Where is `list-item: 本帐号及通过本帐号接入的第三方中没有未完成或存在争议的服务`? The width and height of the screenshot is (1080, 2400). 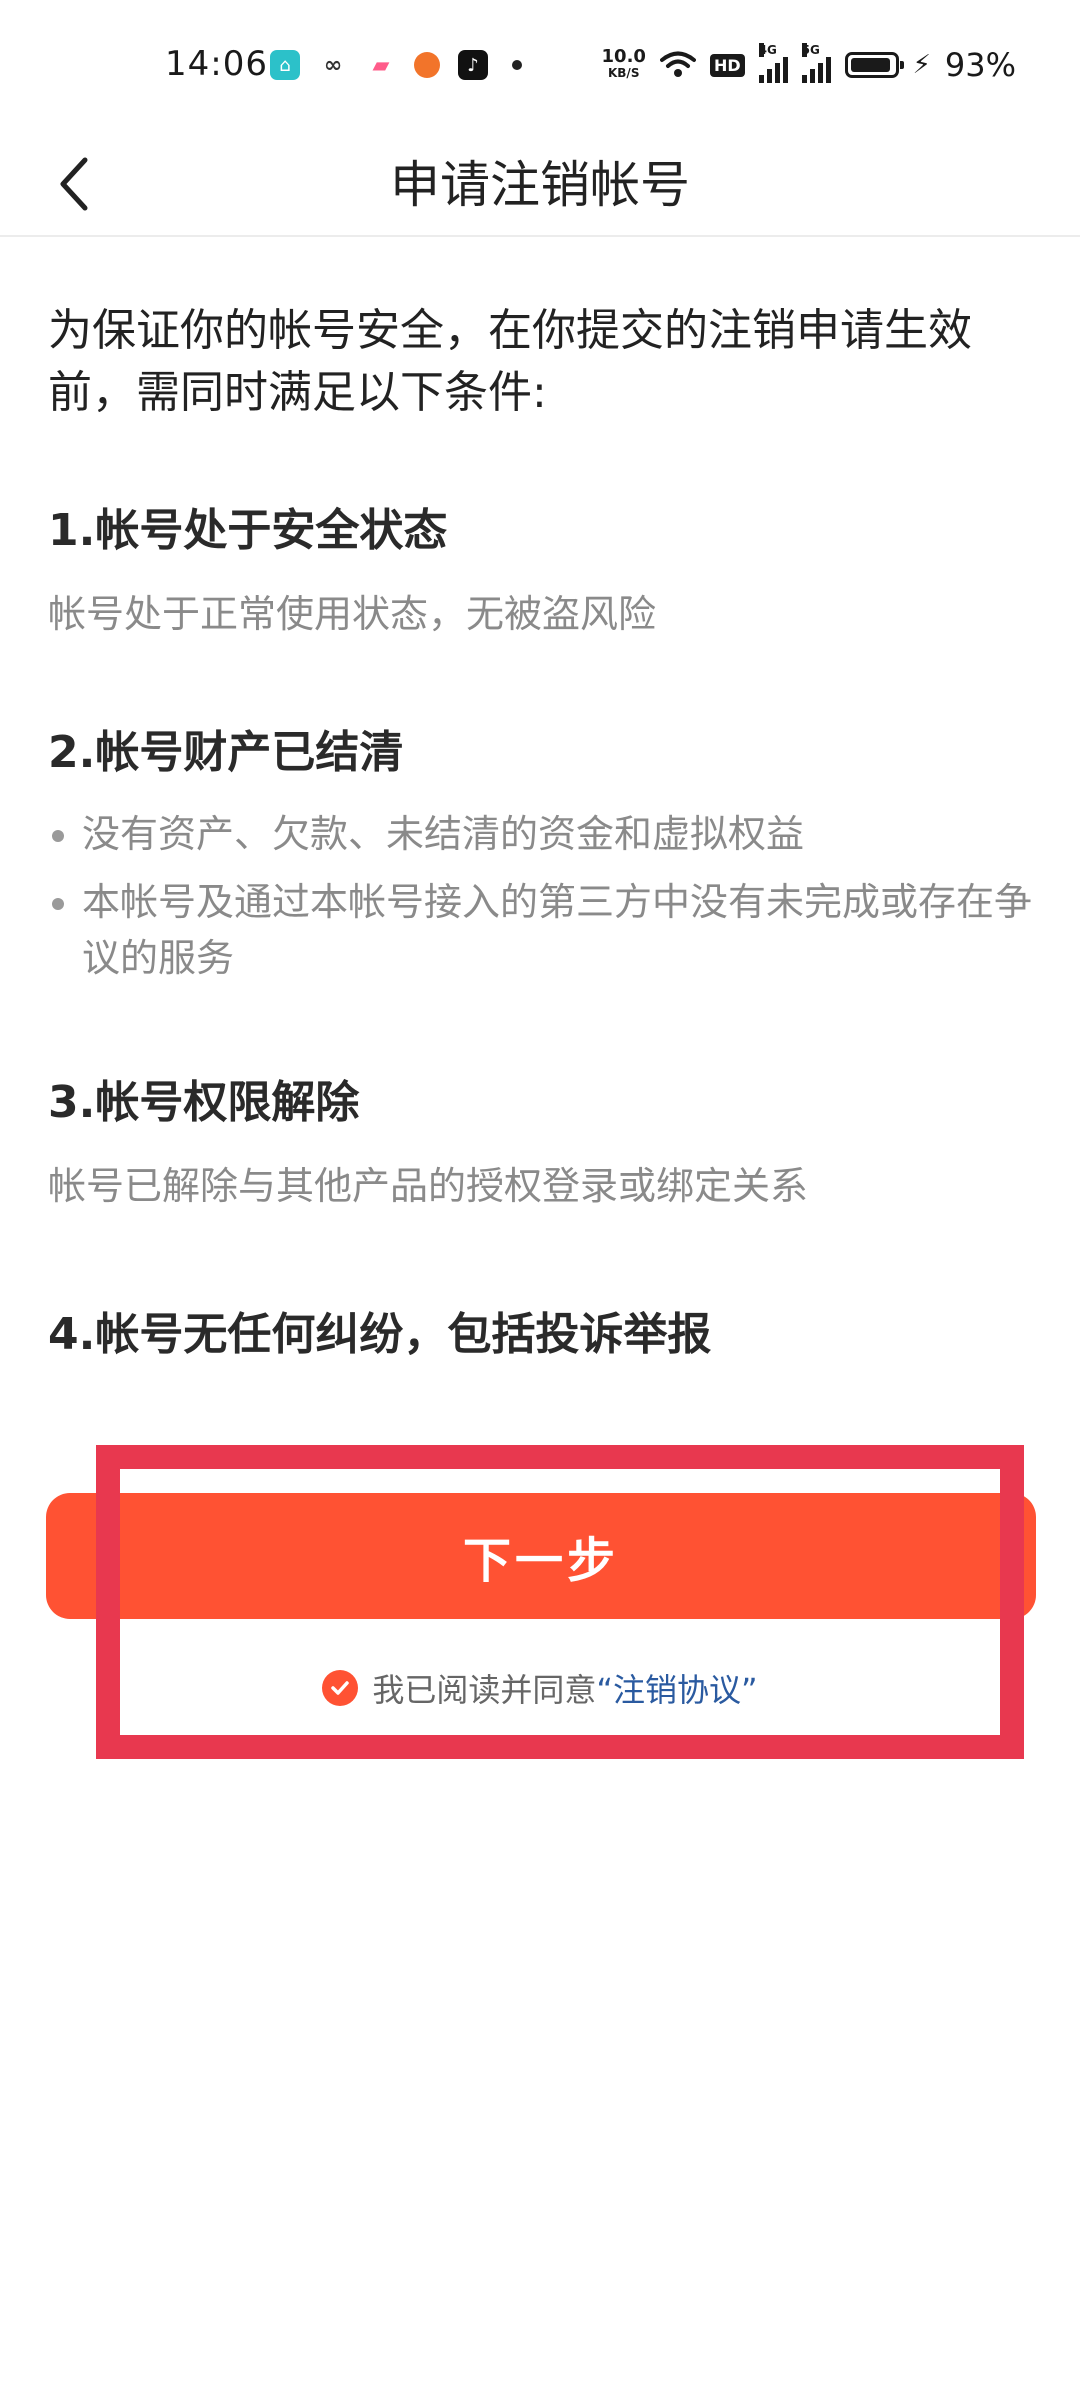
list-item: 本帐号及通过本帐号接入的第三方中没有未完成或存在争议的服务 is located at coordinates (543, 930).